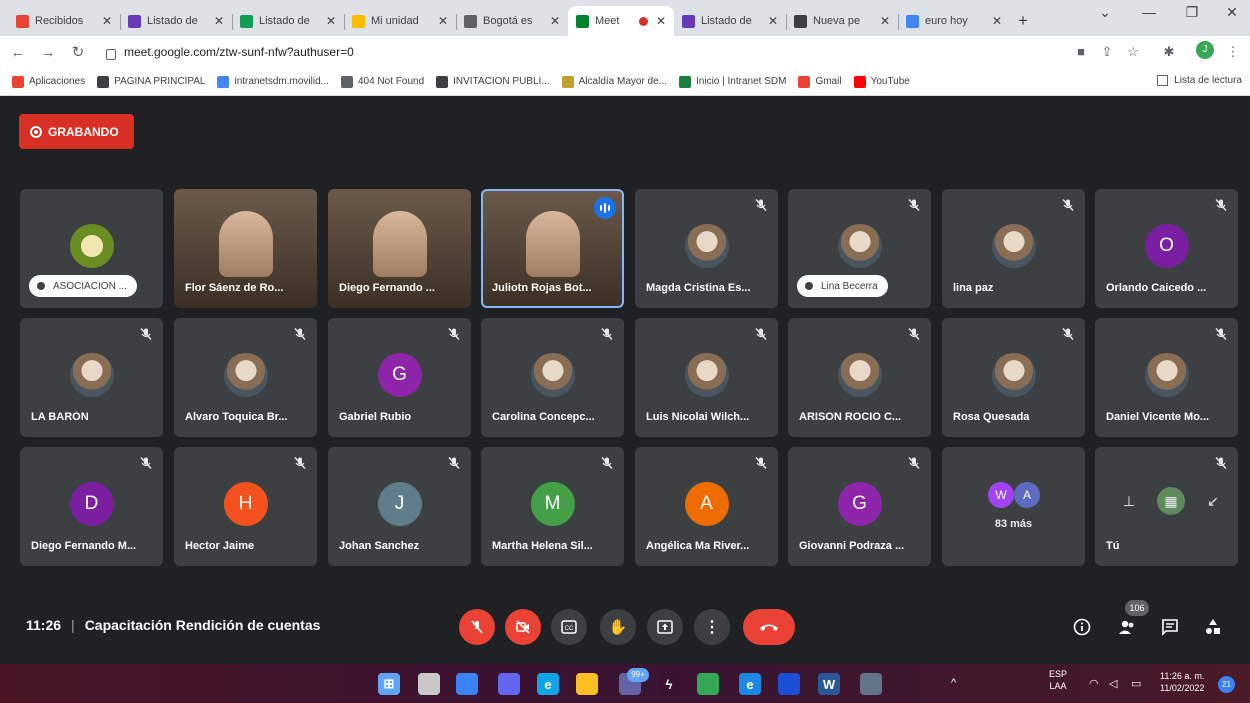 Image resolution: width=1250 pixels, height=703 pixels. What do you see at coordinates (881, 81) in the screenshot?
I see `bookmark-item: YouTube` at bounding box center [881, 81].